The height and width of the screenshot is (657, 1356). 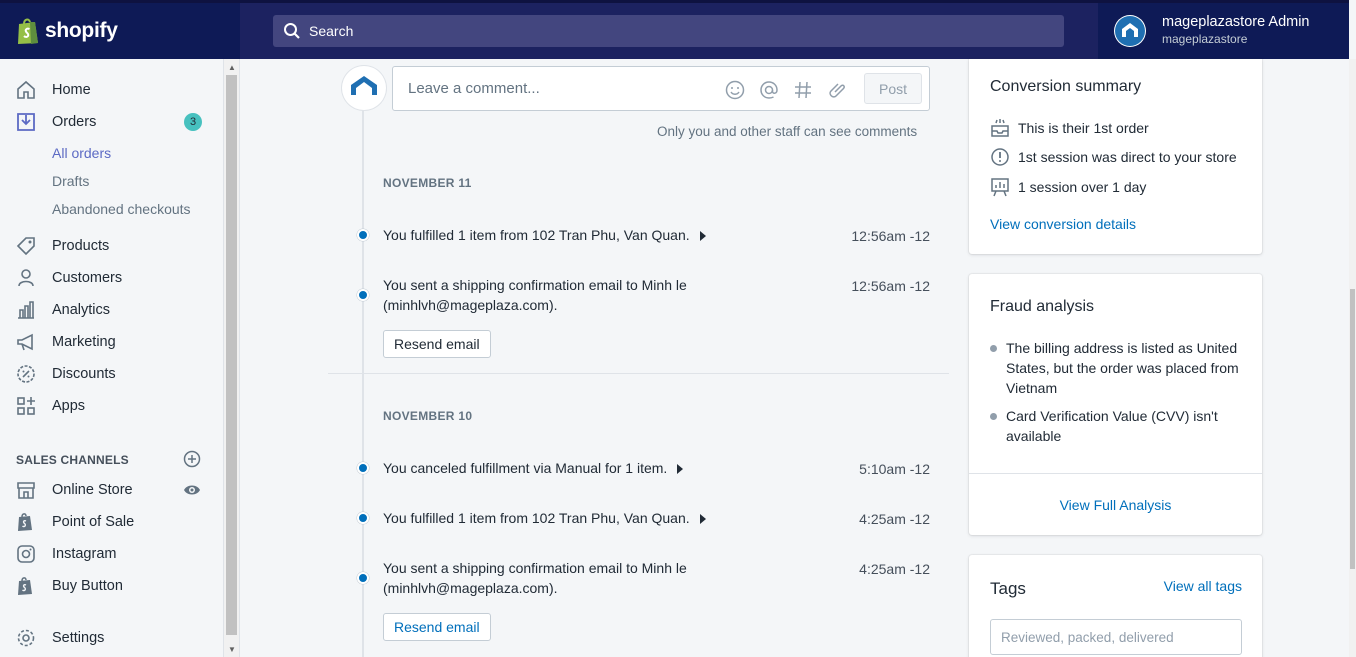 I want to click on sidebar-item-label: Point of Sale, so click(x=93, y=522).